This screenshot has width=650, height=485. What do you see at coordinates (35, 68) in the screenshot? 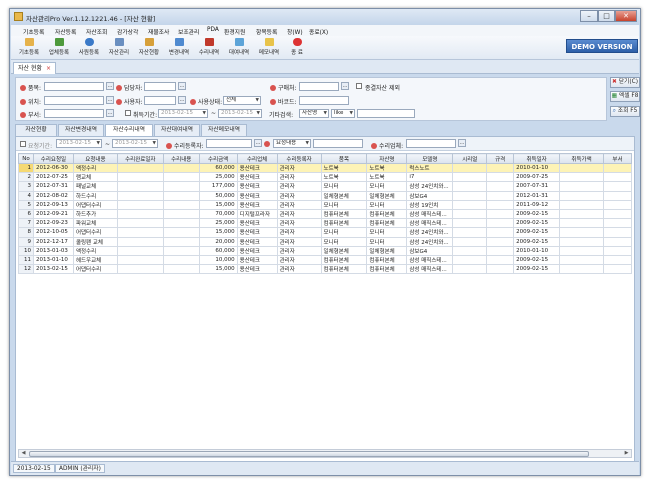
I see `tab-asset-status: 자산 현황 ×` at bounding box center [35, 68].